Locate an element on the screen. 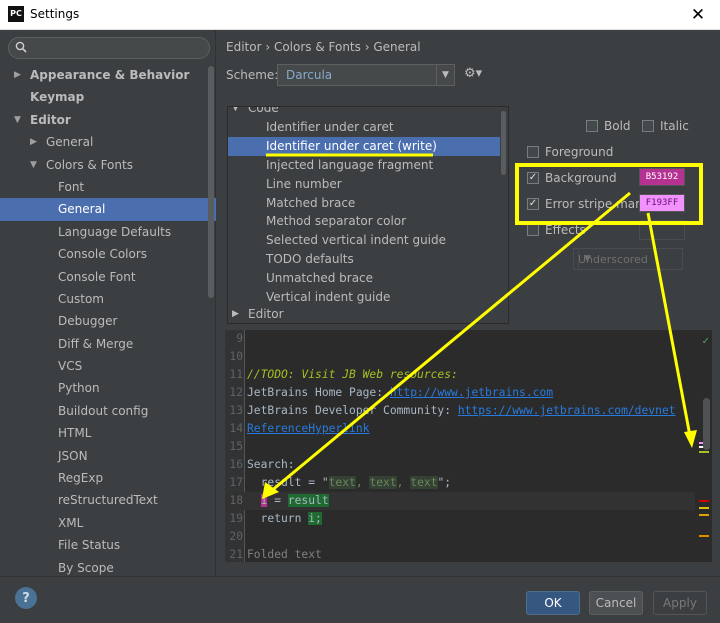  close-button: ✕ is located at coordinates (698, 15).